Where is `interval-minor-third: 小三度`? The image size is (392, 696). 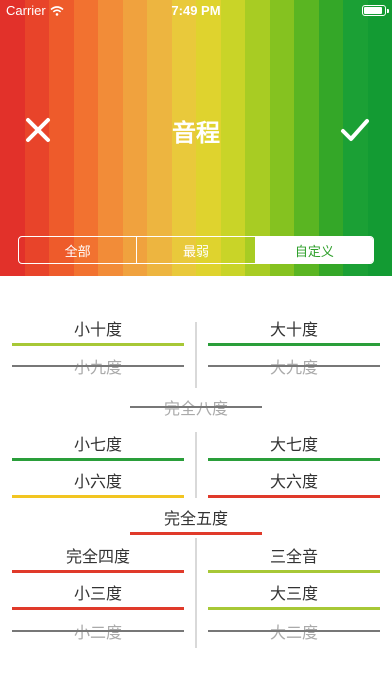
interval-minor-third: 小三度 is located at coordinates (98, 591).